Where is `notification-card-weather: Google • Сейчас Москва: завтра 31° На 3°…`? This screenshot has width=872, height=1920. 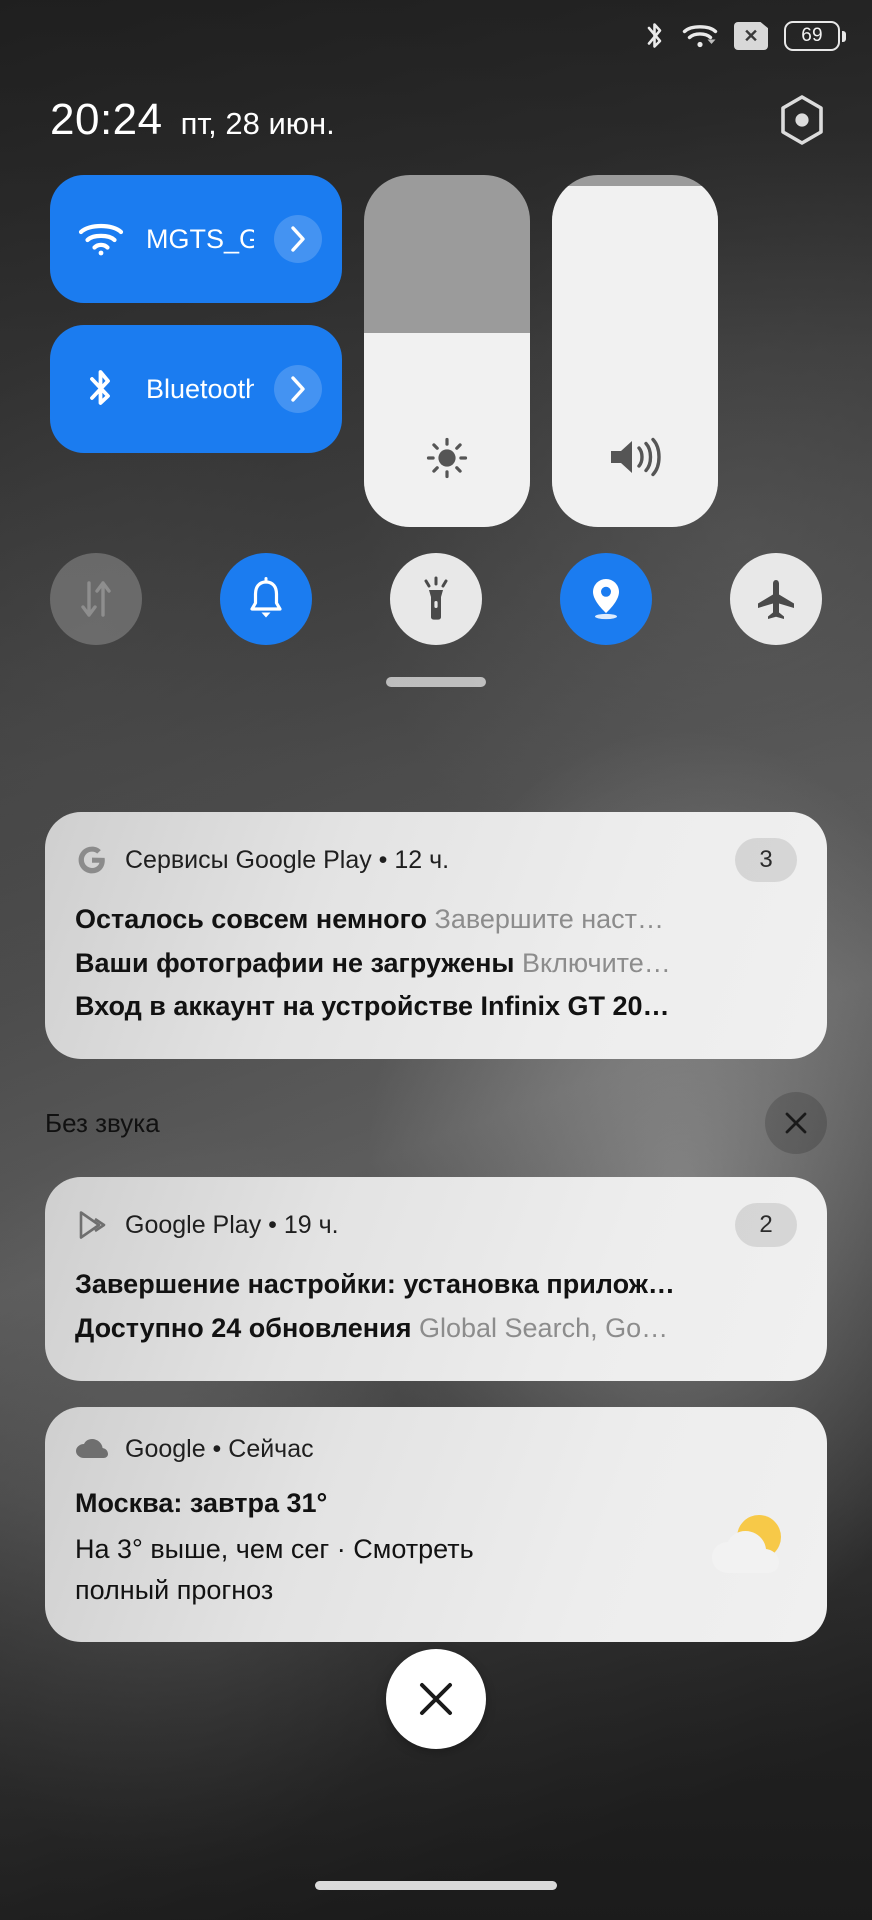
notification-card-weather: Google • Сейчас Москва: завтра 31° На 3°… is located at coordinates (436, 1524).